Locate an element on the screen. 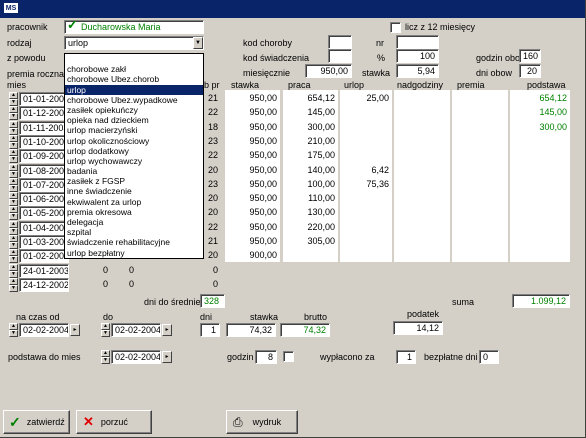 The height and width of the screenshot is (438, 586). dropdown-item: urlop is located at coordinates (134, 89).